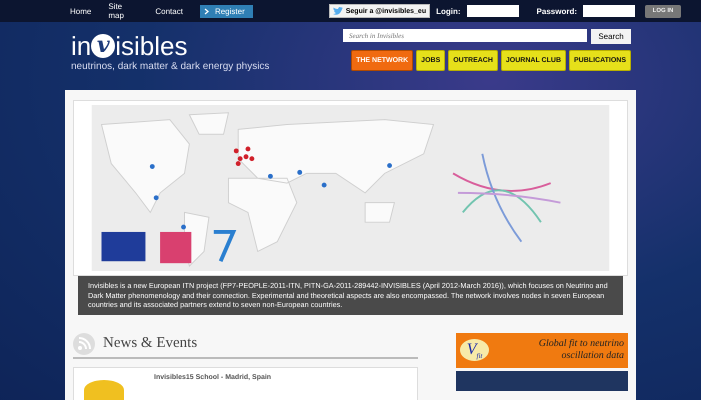  What do you see at coordinates (84, 343) in the screenshot?
I see `rss-icon` at bounding box center [84, 343].